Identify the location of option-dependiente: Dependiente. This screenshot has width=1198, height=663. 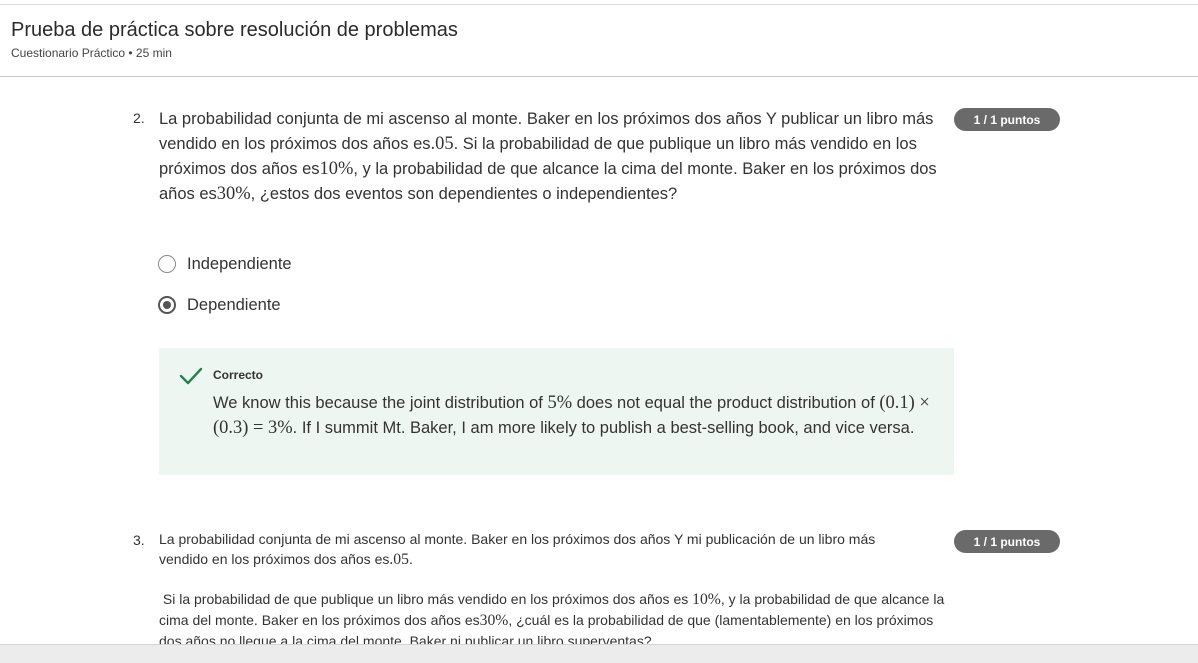
(219, 305).